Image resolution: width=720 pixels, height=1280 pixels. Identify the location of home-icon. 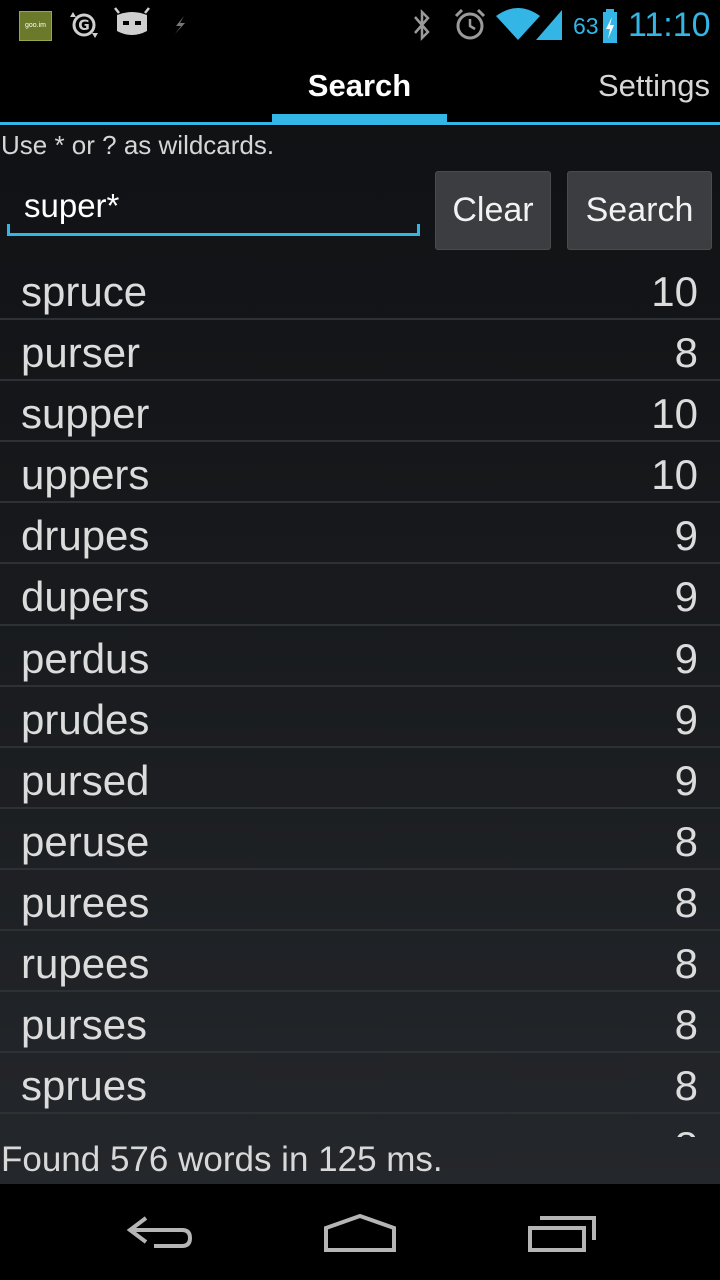
(360, 1233).